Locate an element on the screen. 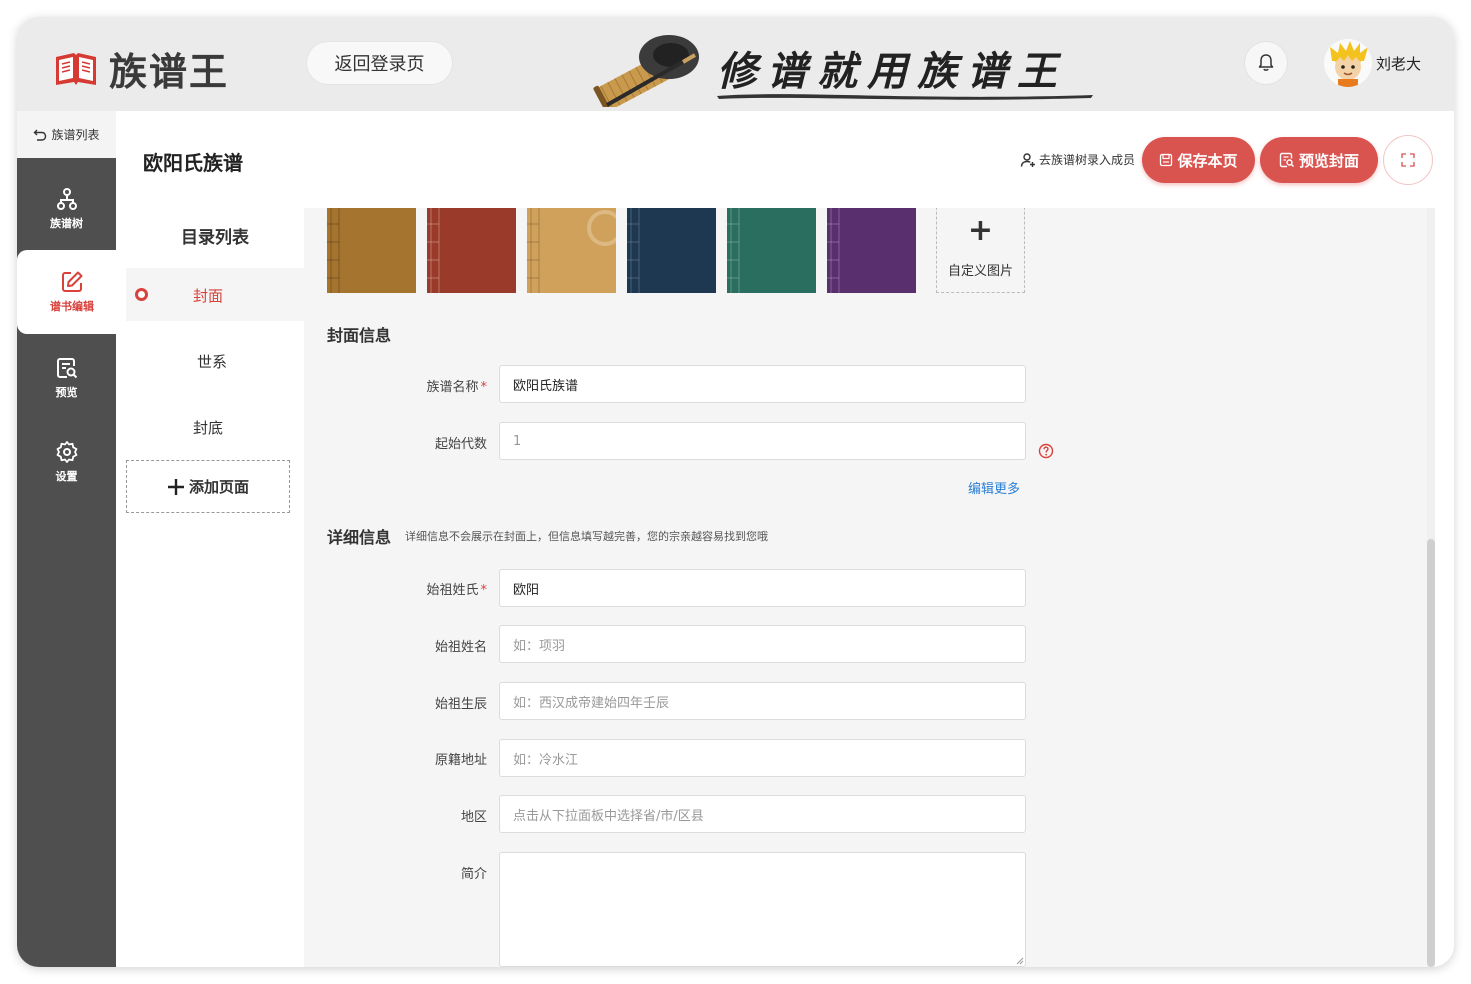  intro-label: 简介 is located at coordinates (473, 874).